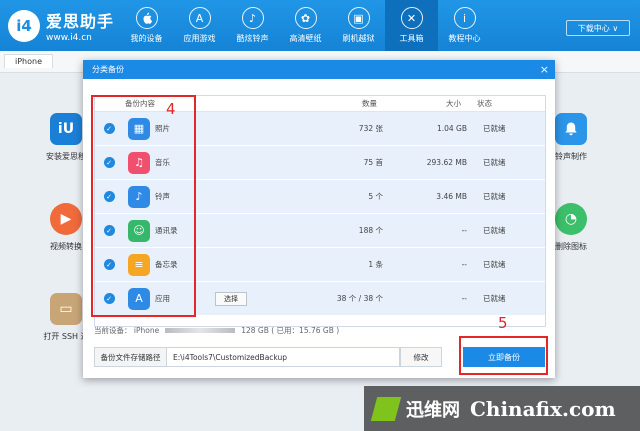 This screenshot has width=640, height=431. Describe the element at coordinates (252, 38) in the screenshot. I see `nav-label: 酷炫铃声` at that location.